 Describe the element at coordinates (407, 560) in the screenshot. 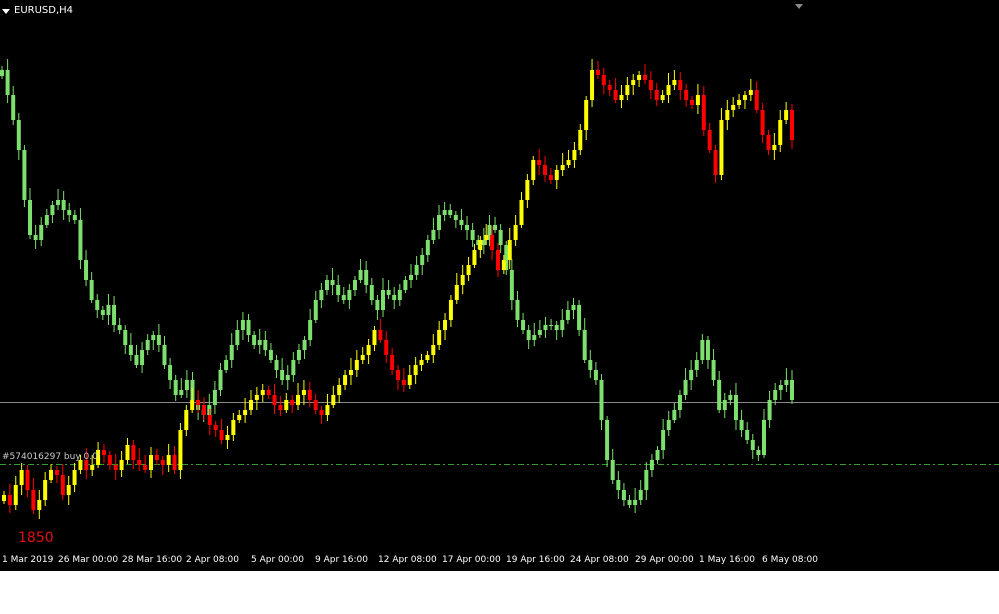

I see `x-tick-label: 12 Apr 08:00` at that location.